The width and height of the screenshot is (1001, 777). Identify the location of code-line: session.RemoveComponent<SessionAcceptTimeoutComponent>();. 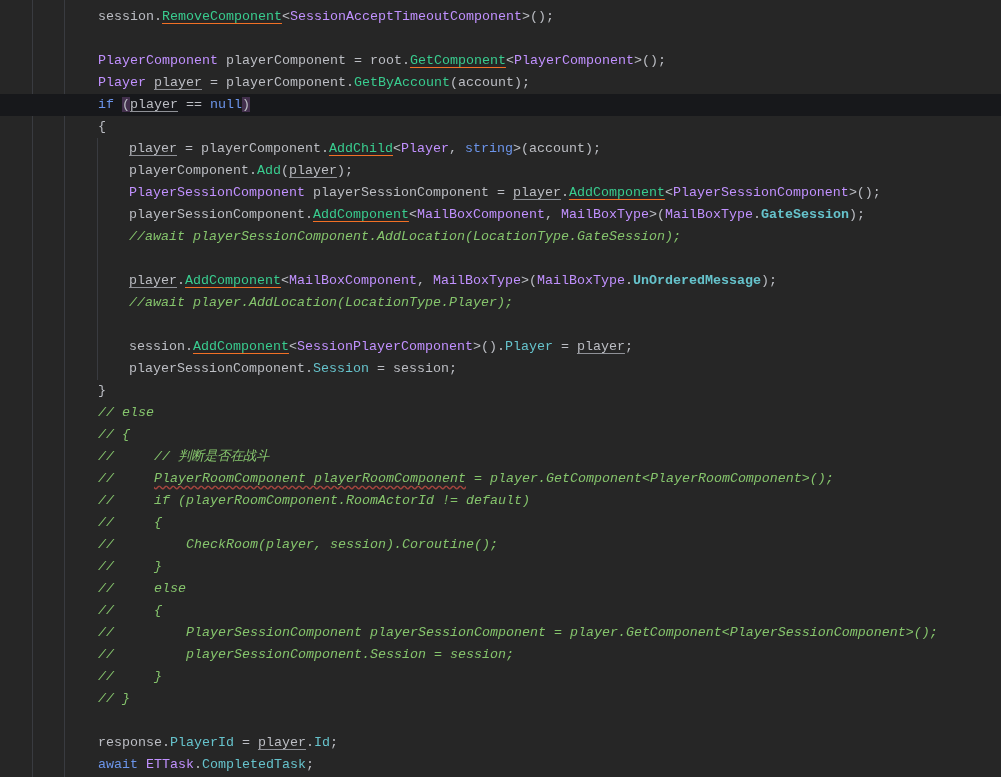
(326, 17).